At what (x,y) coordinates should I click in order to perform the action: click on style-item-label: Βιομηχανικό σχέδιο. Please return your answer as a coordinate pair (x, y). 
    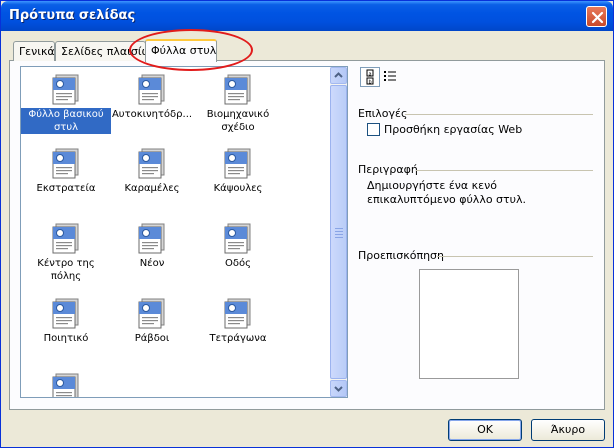
    Looking at the image, I should click on (238, 121).